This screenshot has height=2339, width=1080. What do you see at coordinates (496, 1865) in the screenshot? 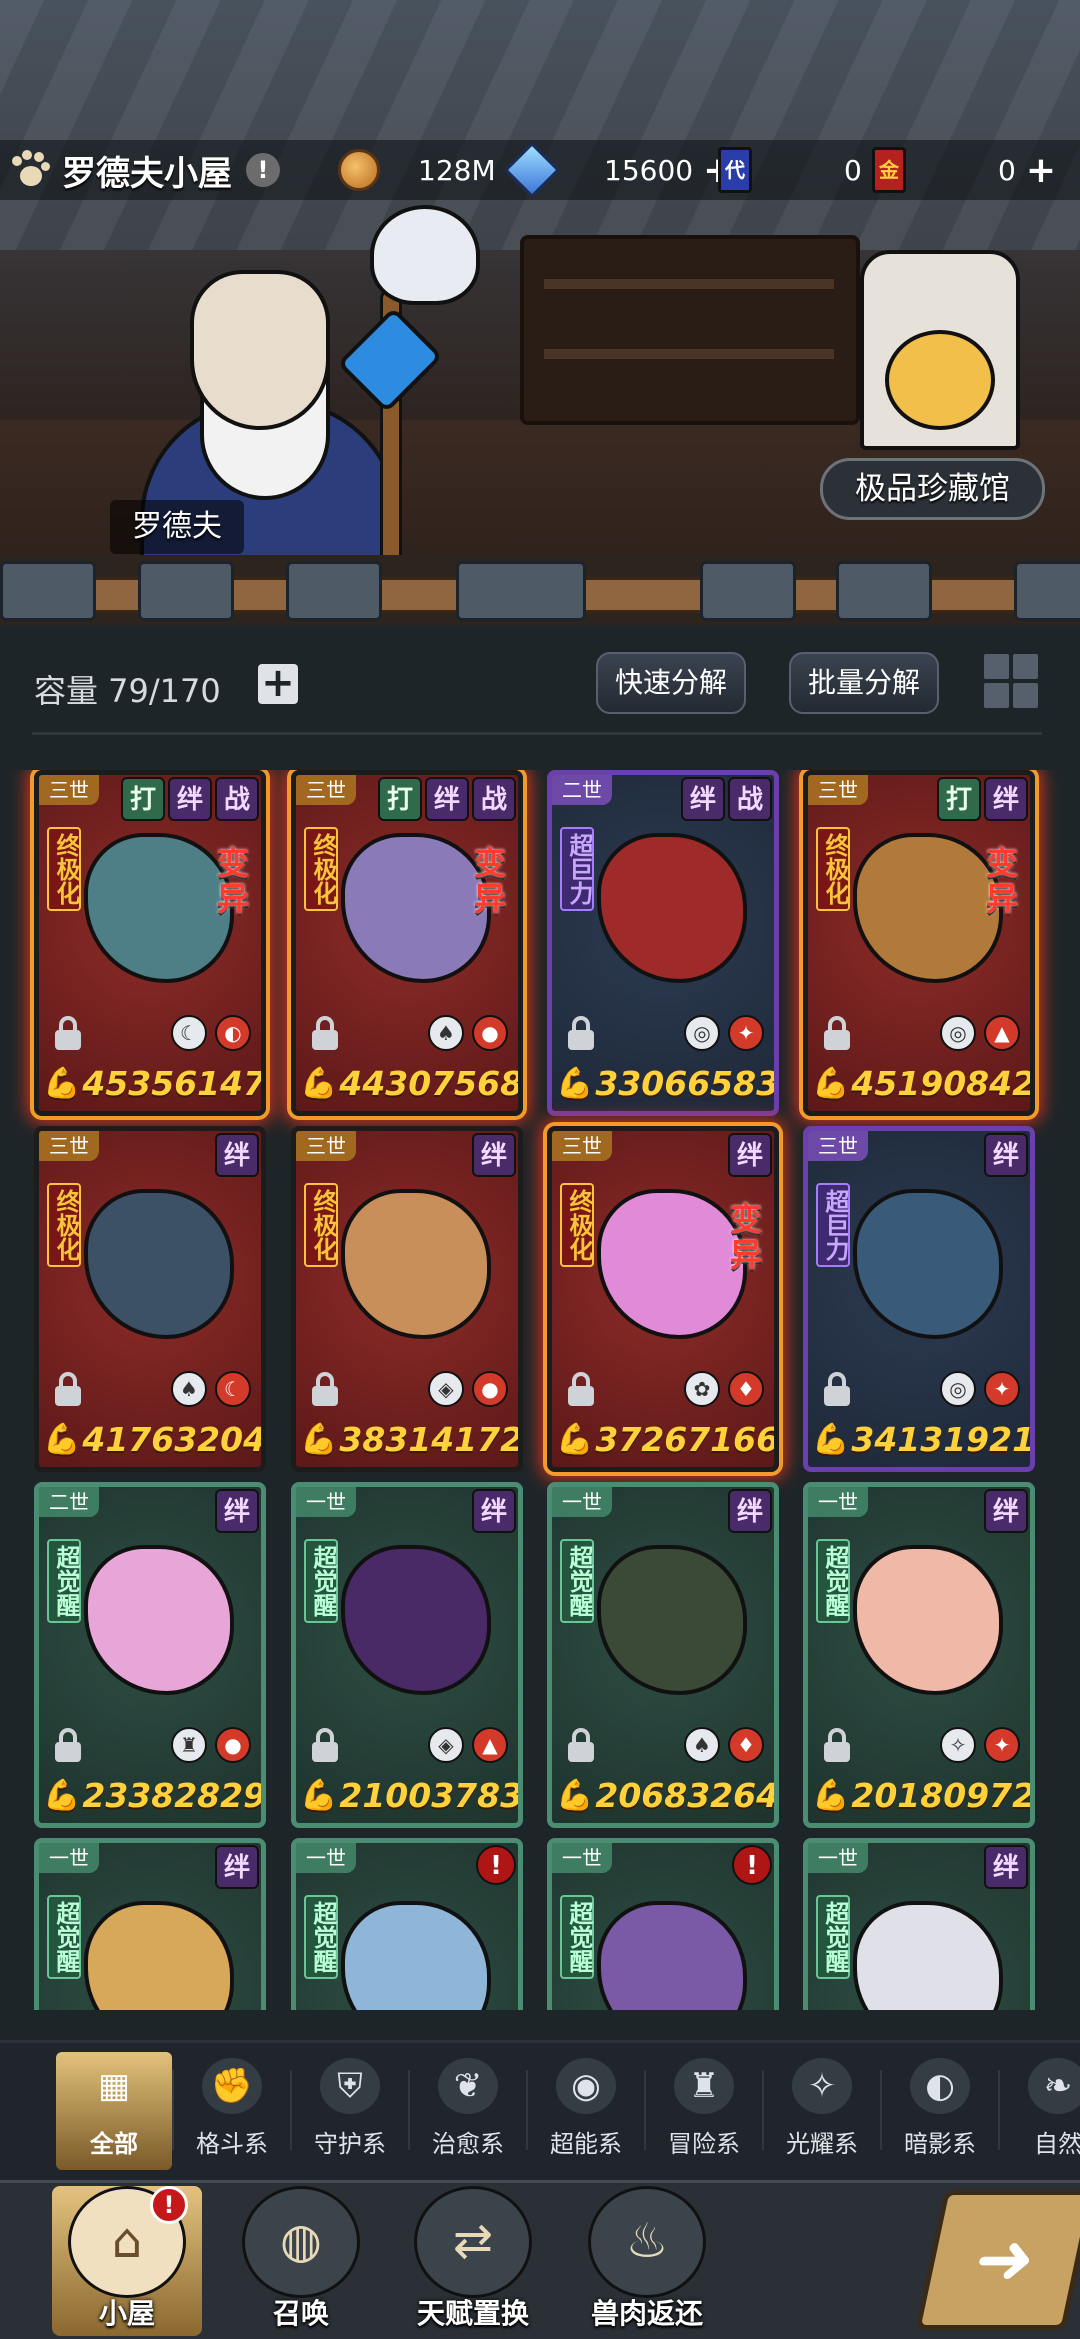
I see `alert-badge: !` at bounding box center [496, 1865].